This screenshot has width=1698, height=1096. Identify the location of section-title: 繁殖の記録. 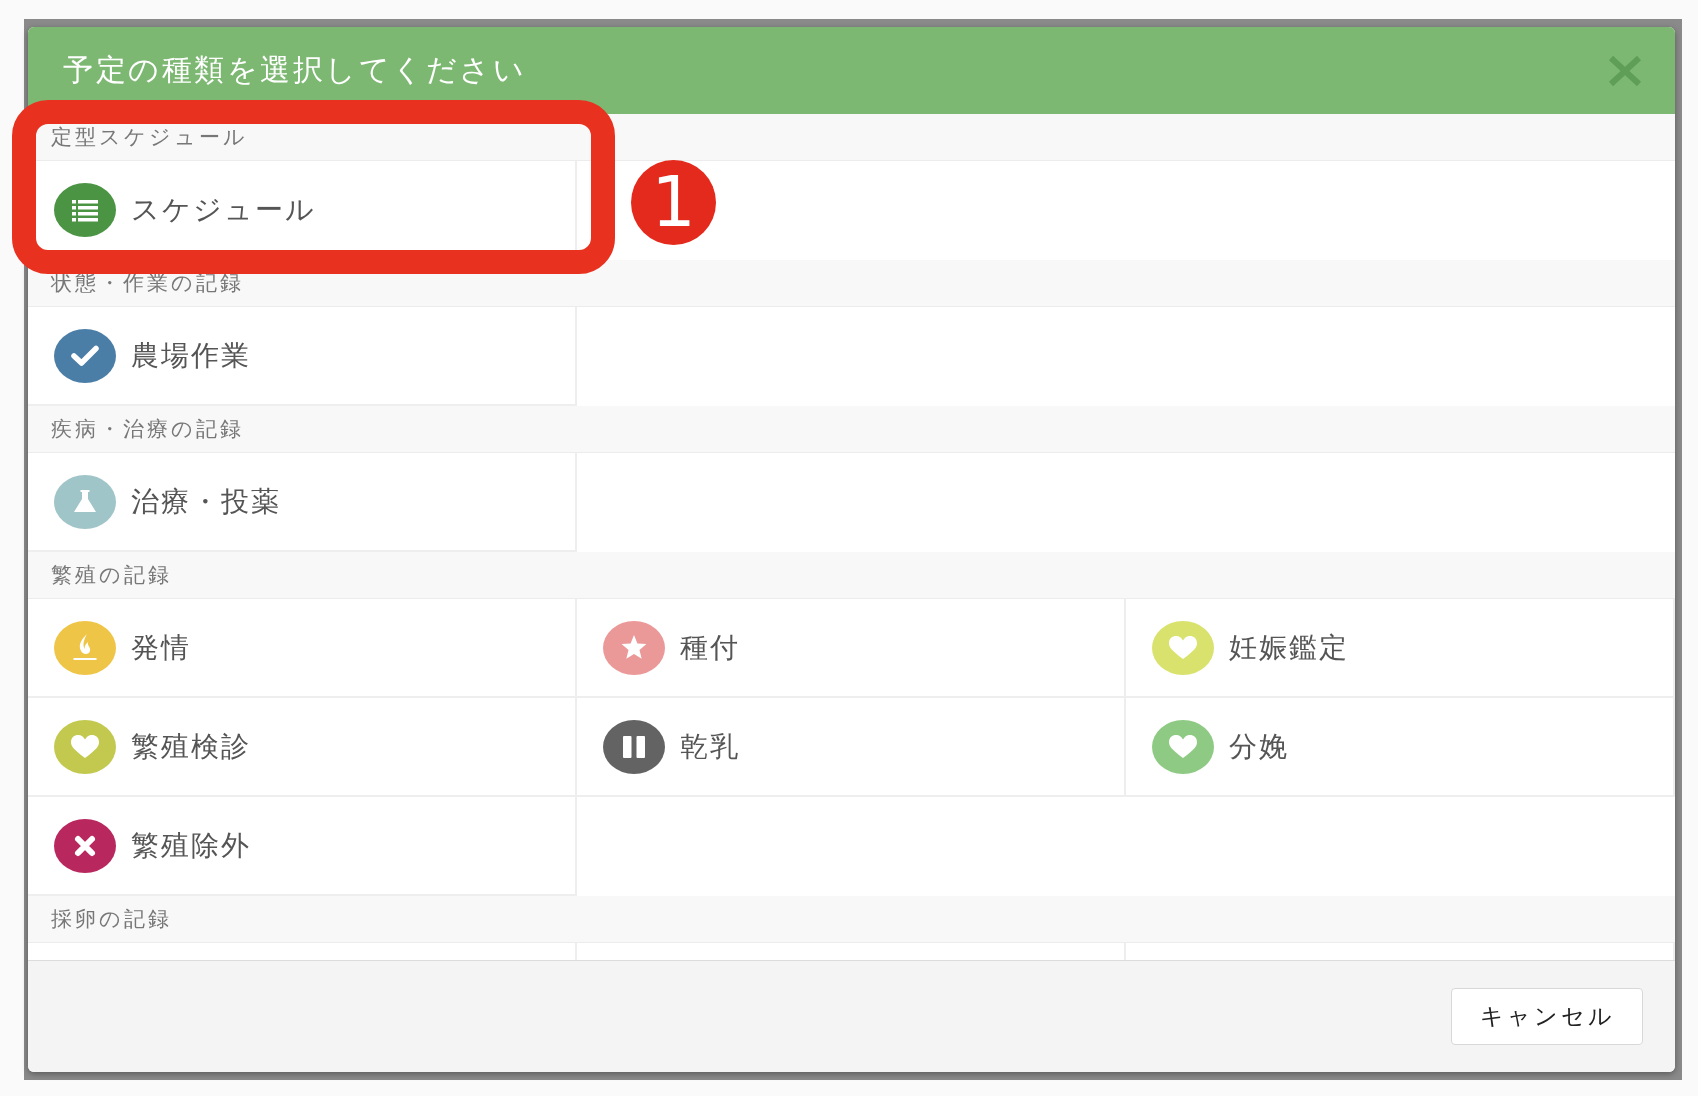
(111, 575).